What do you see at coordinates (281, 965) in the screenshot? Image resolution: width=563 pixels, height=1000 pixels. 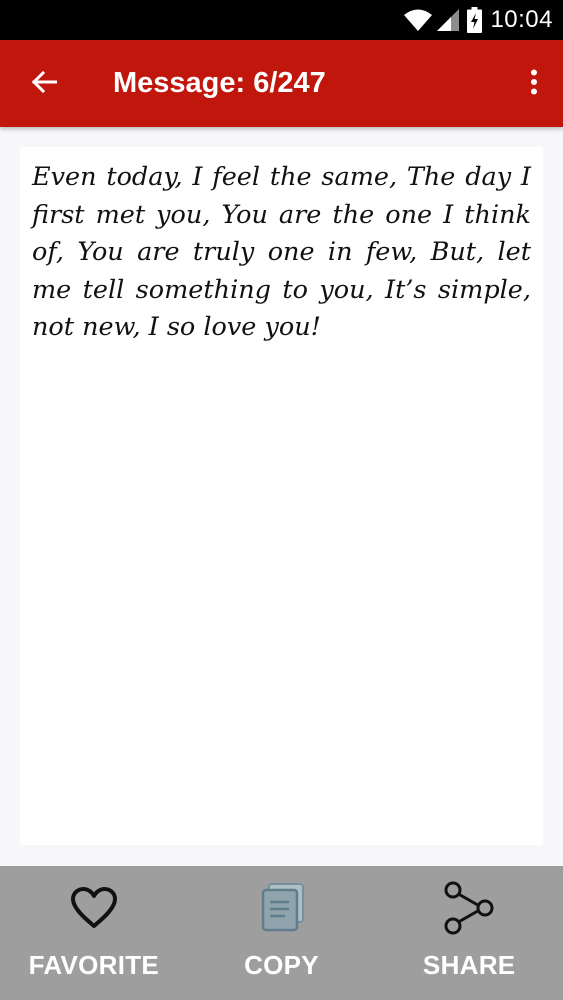 I see `copy-label: COPY` at bounding box center [281, 965].